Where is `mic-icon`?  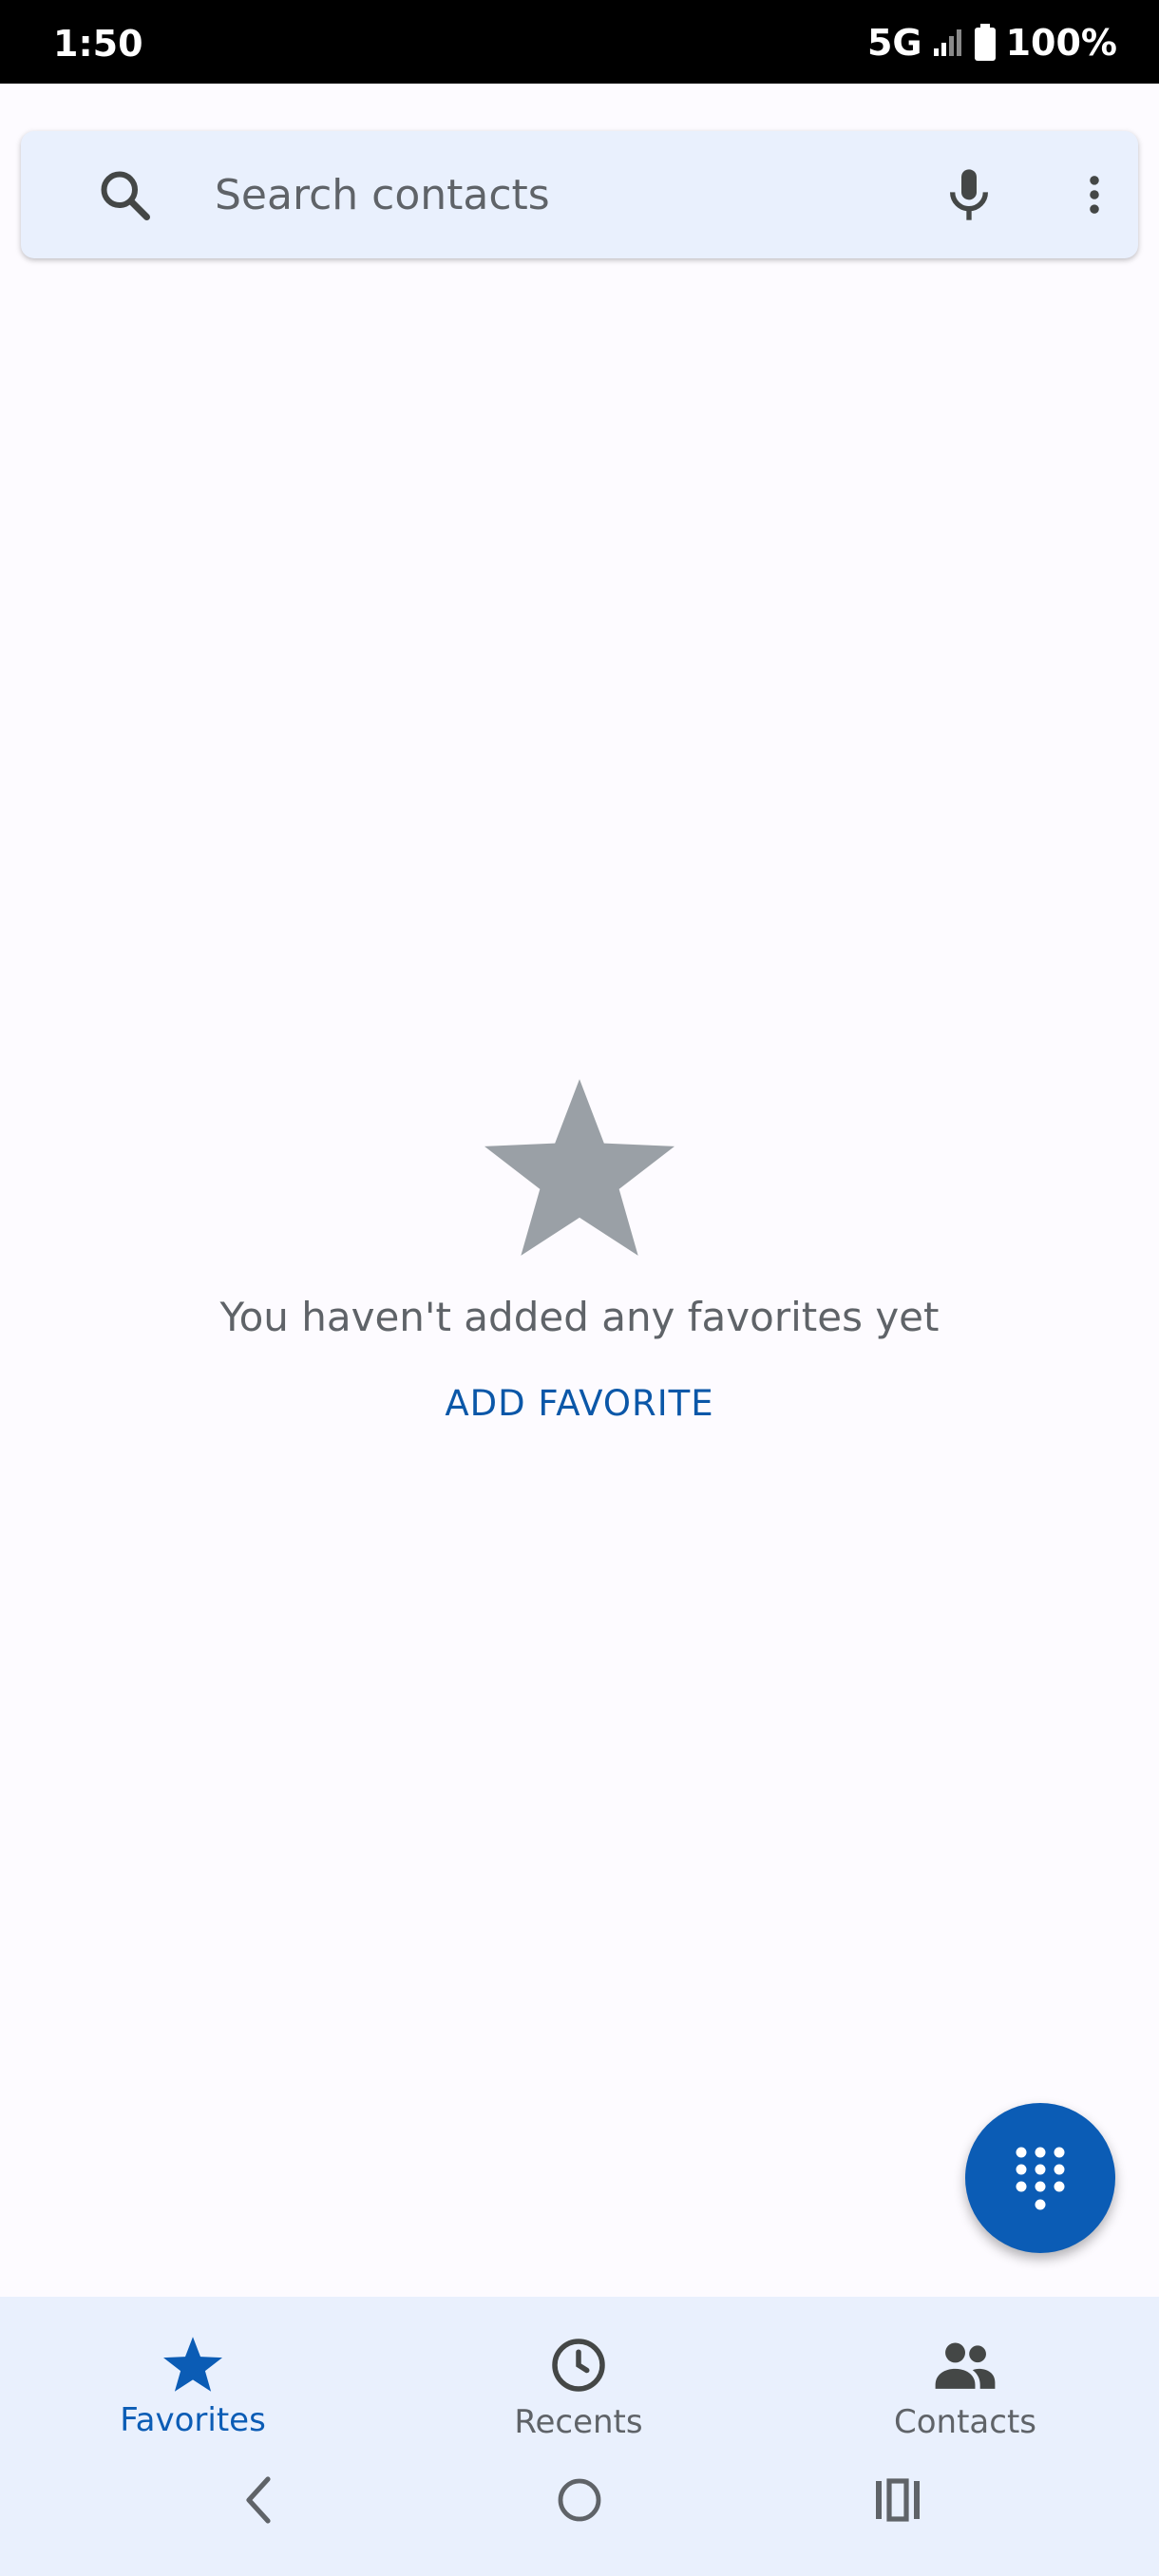
mic-icon is located at coordinates (969, 194).